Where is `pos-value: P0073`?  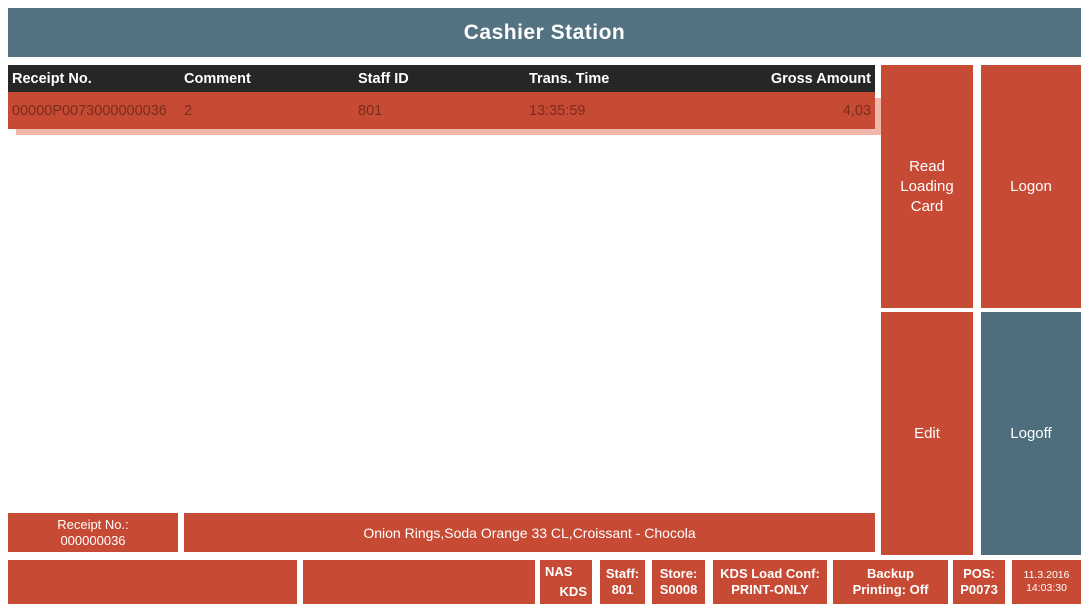
pos-value: P0073 is located at coordinates (979, 589).